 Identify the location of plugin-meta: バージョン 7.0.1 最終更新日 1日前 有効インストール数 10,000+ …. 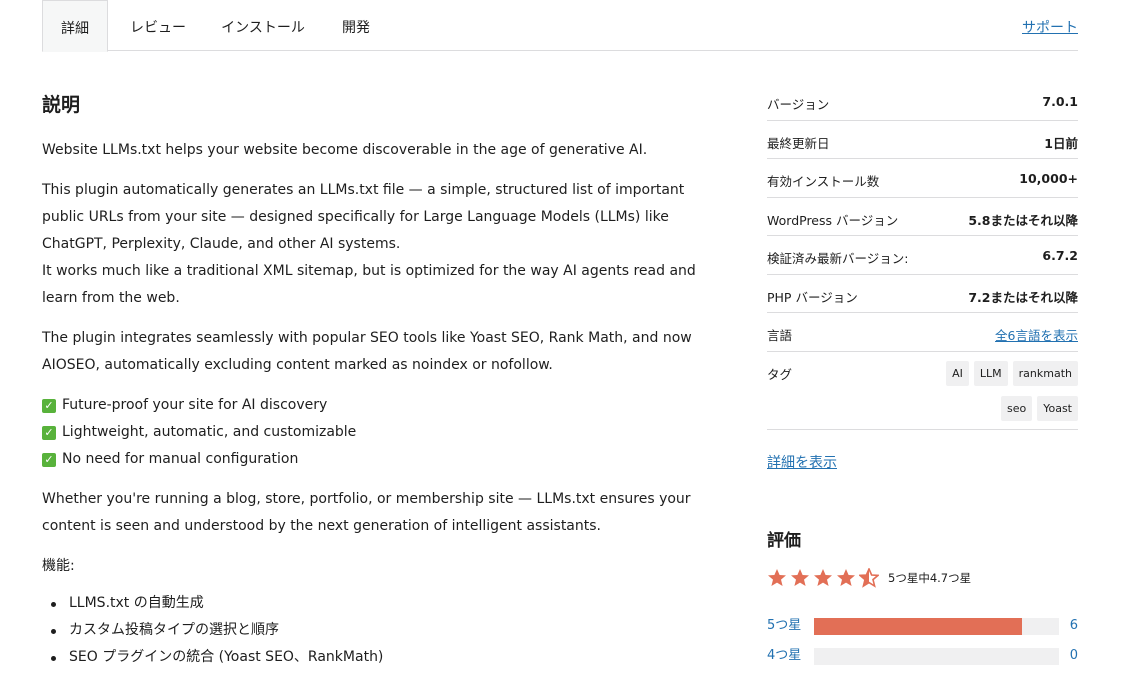
(922, 256).